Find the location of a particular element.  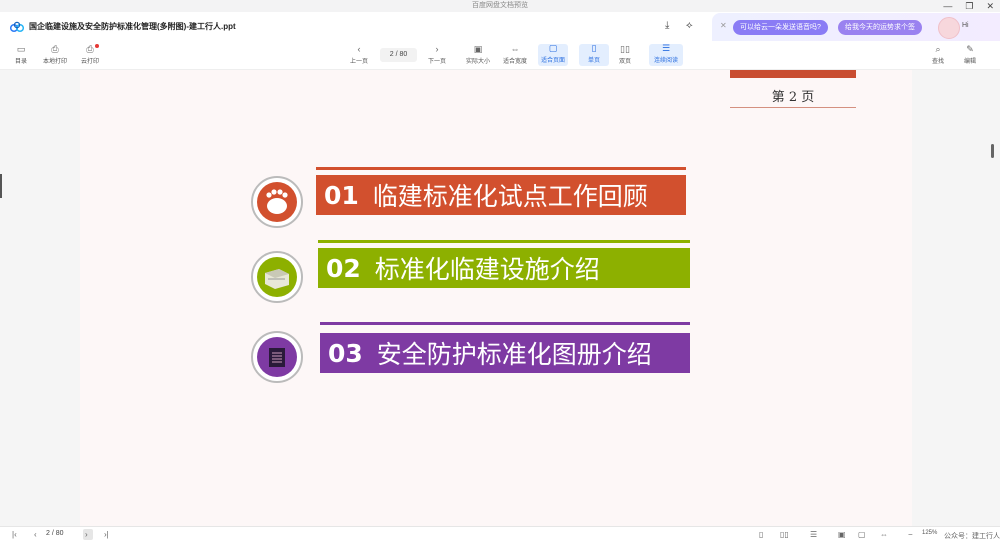

fit-page-view-icon: ▢ is located at coordinates (862, 534).